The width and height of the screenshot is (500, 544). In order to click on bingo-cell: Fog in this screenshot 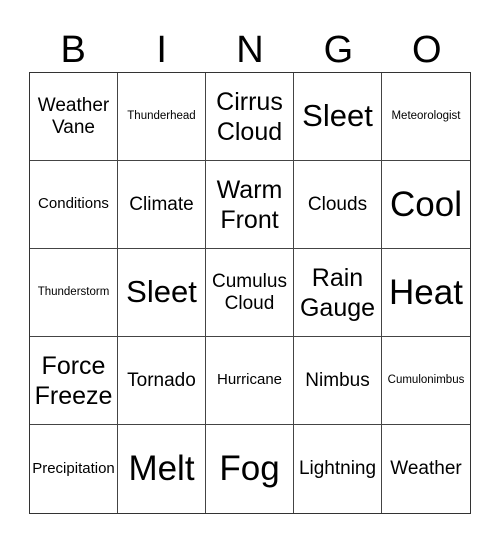, I will do `click(250, 469)`.